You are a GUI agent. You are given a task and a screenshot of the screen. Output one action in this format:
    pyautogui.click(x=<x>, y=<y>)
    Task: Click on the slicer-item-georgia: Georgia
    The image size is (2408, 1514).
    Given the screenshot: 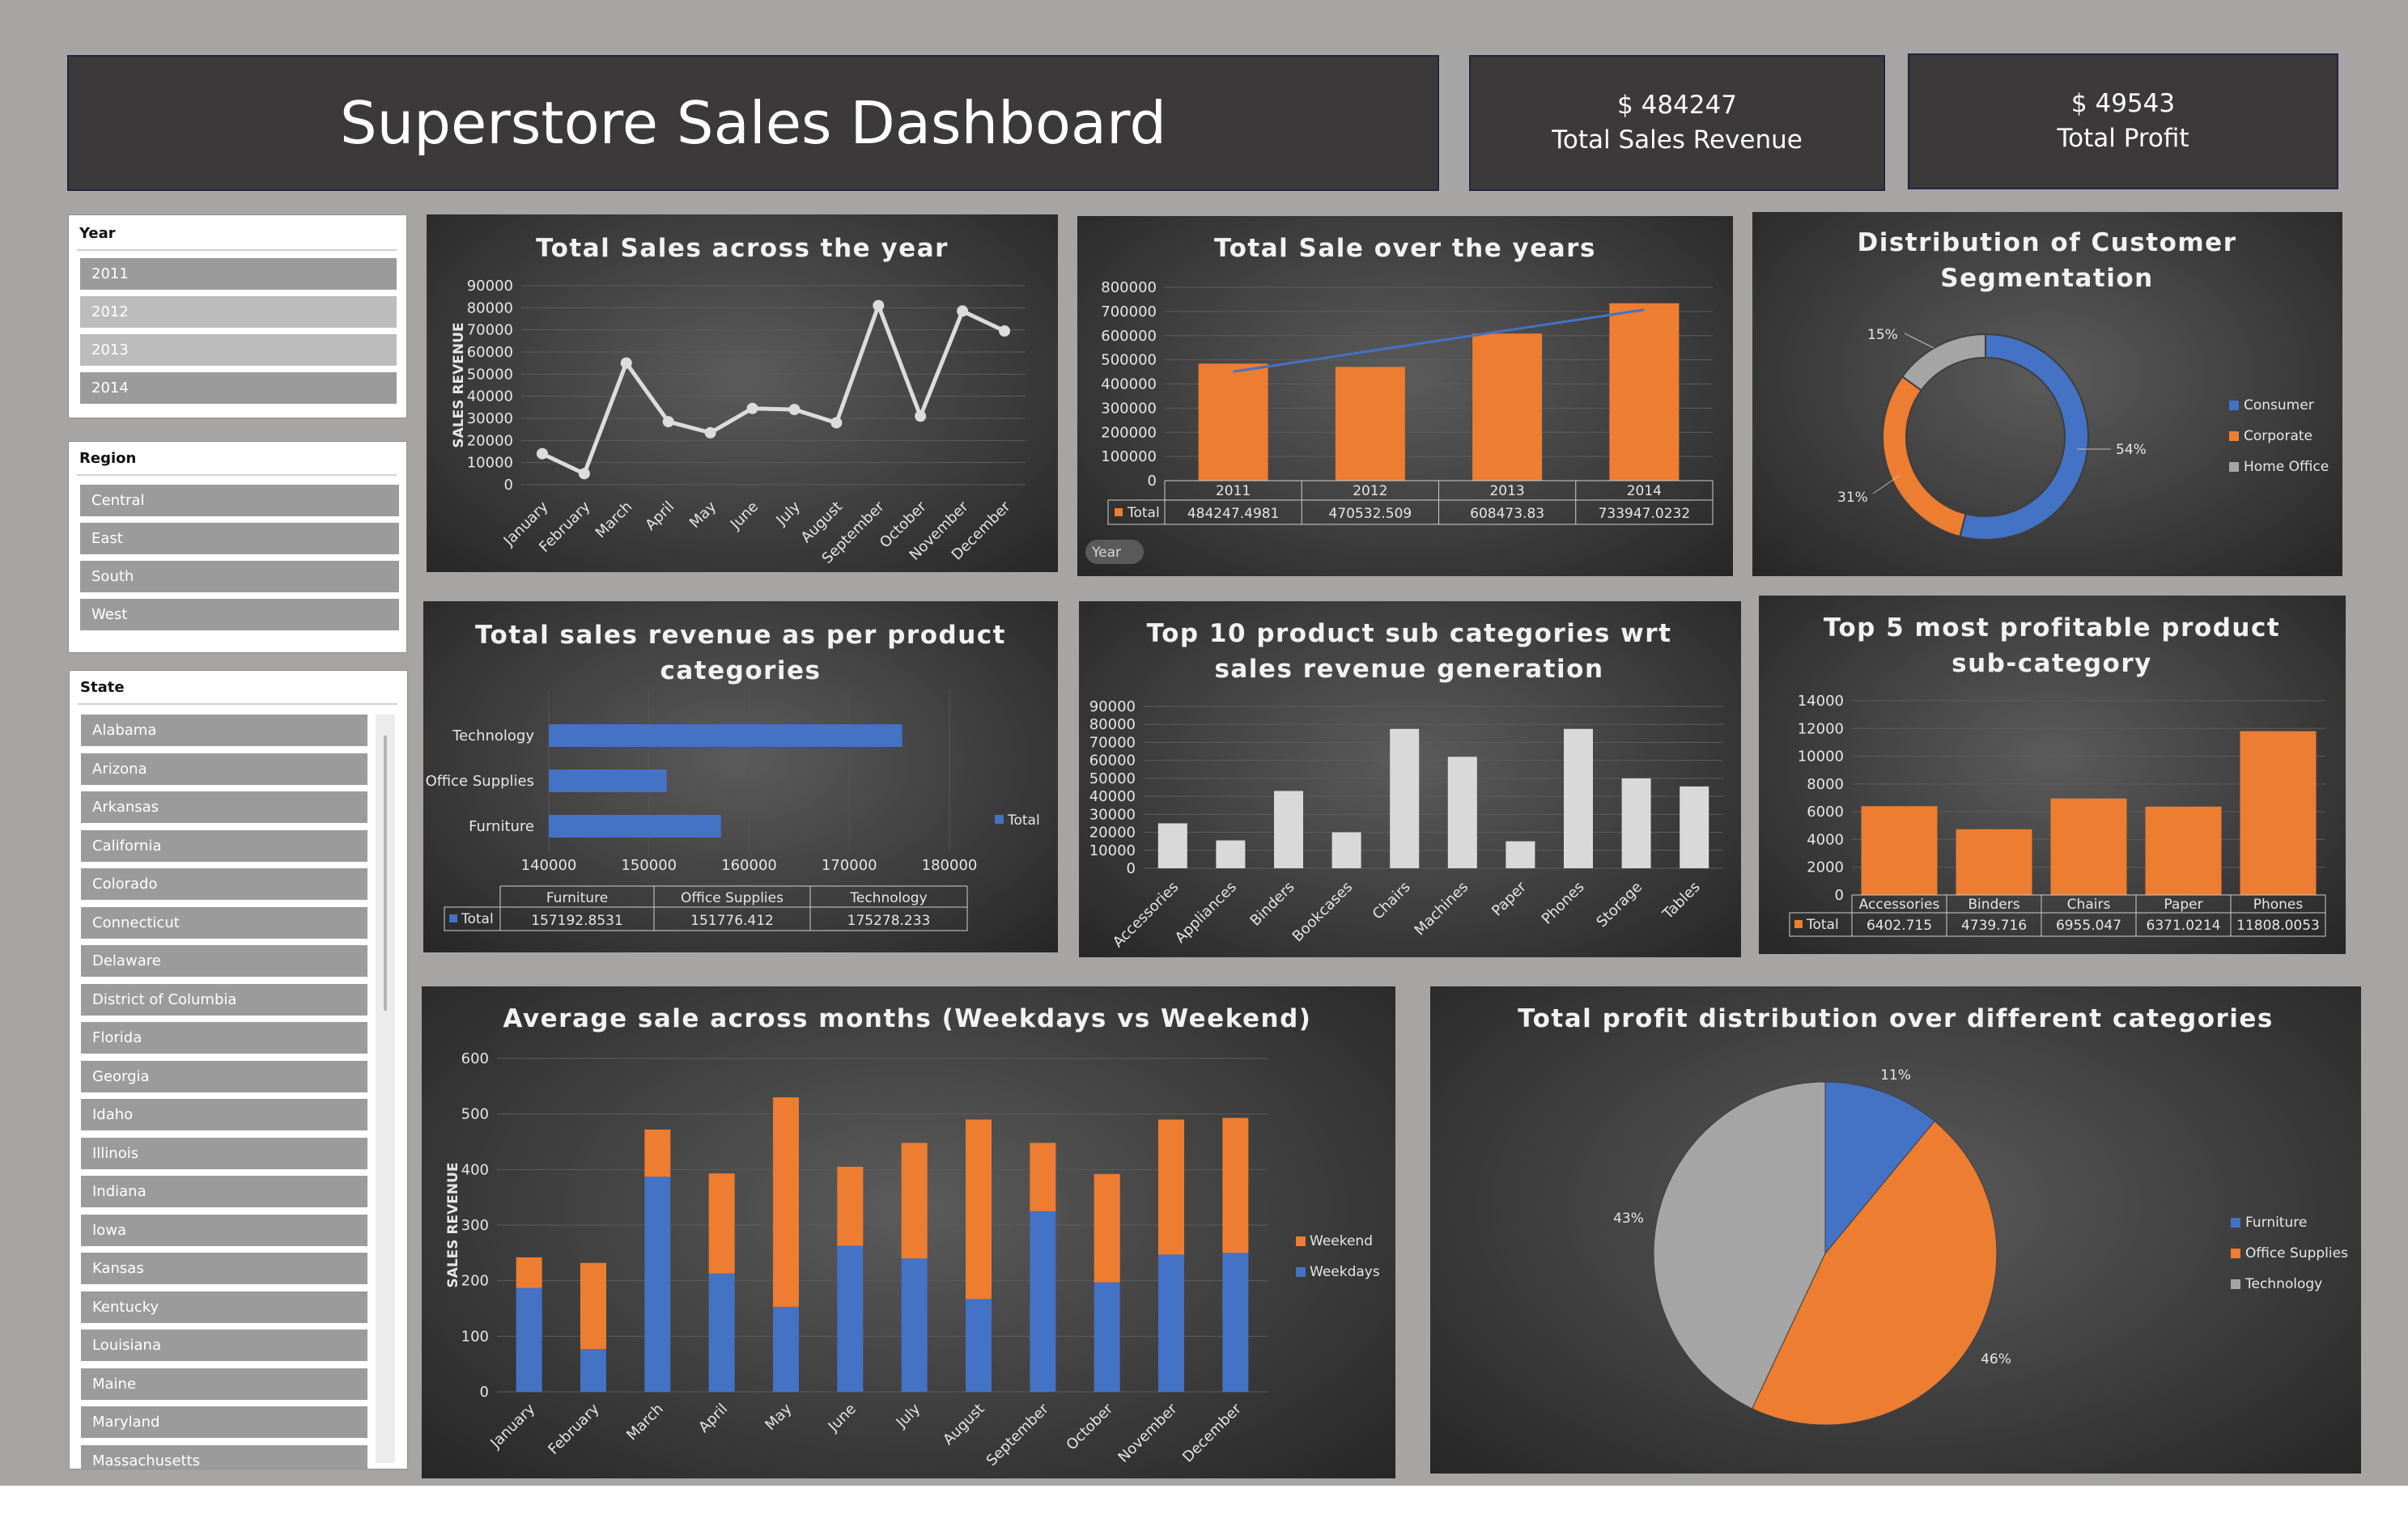 What is the action you would take?
    pyautogui.click(x=224, y=1076)
    